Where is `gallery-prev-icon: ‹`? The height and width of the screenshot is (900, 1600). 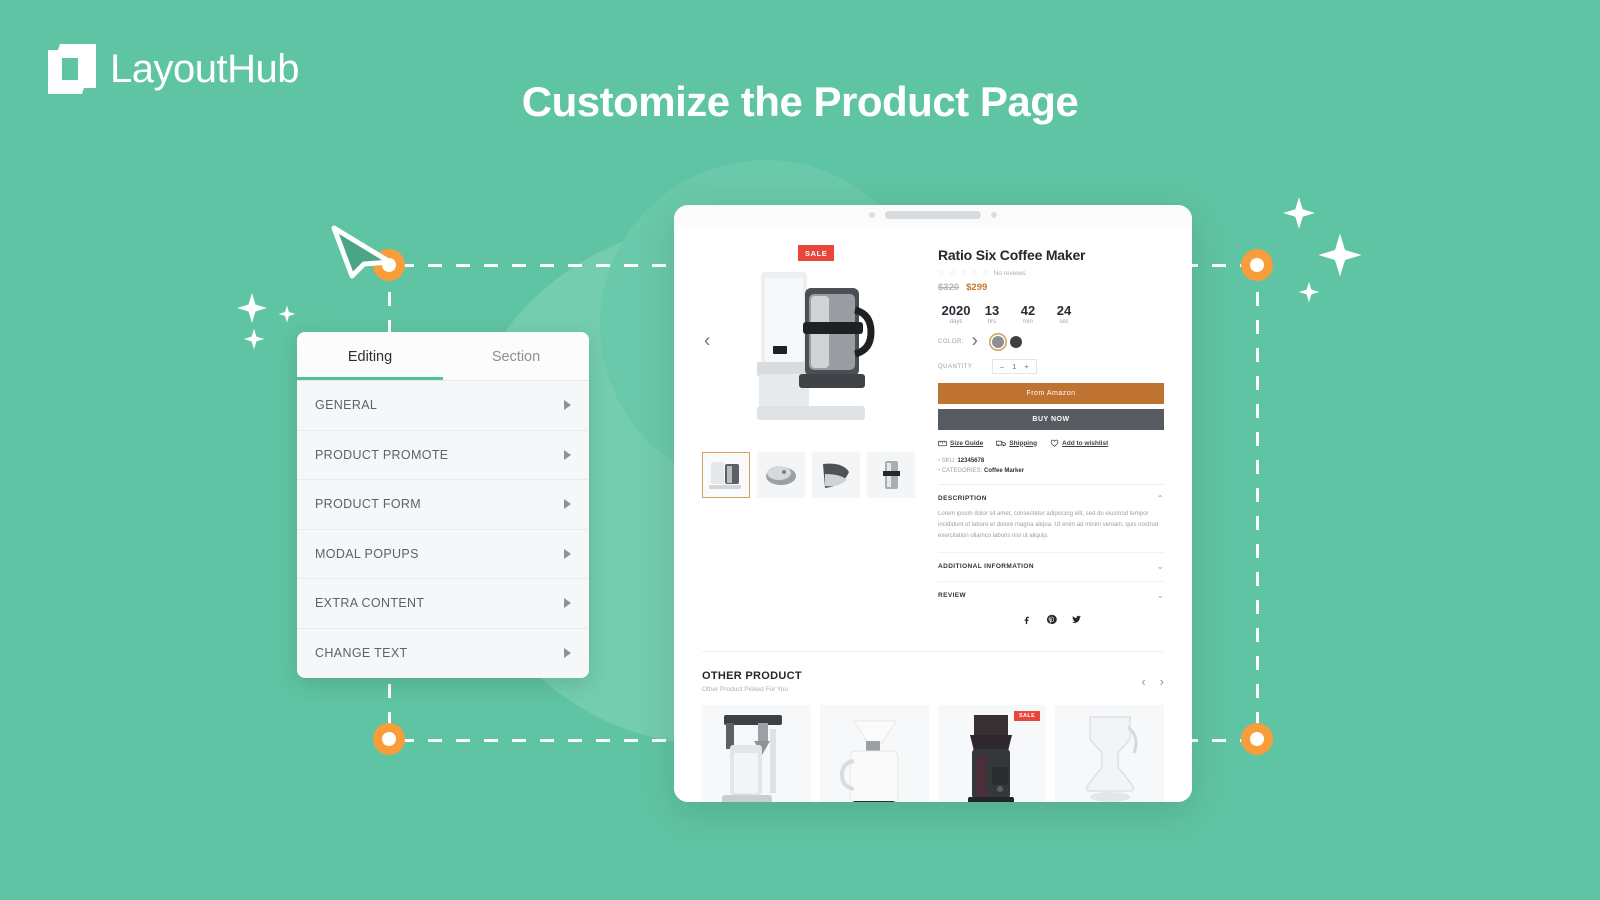
gallery-prev-icon: ‹ is located at coordinates (707, 340).